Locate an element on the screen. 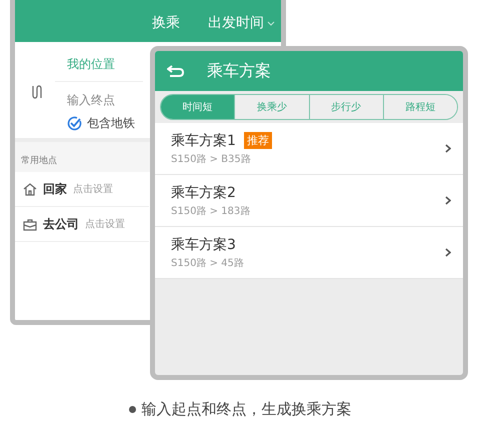  plan-name: 乘车方案2 is located at coordinates (203, 193).